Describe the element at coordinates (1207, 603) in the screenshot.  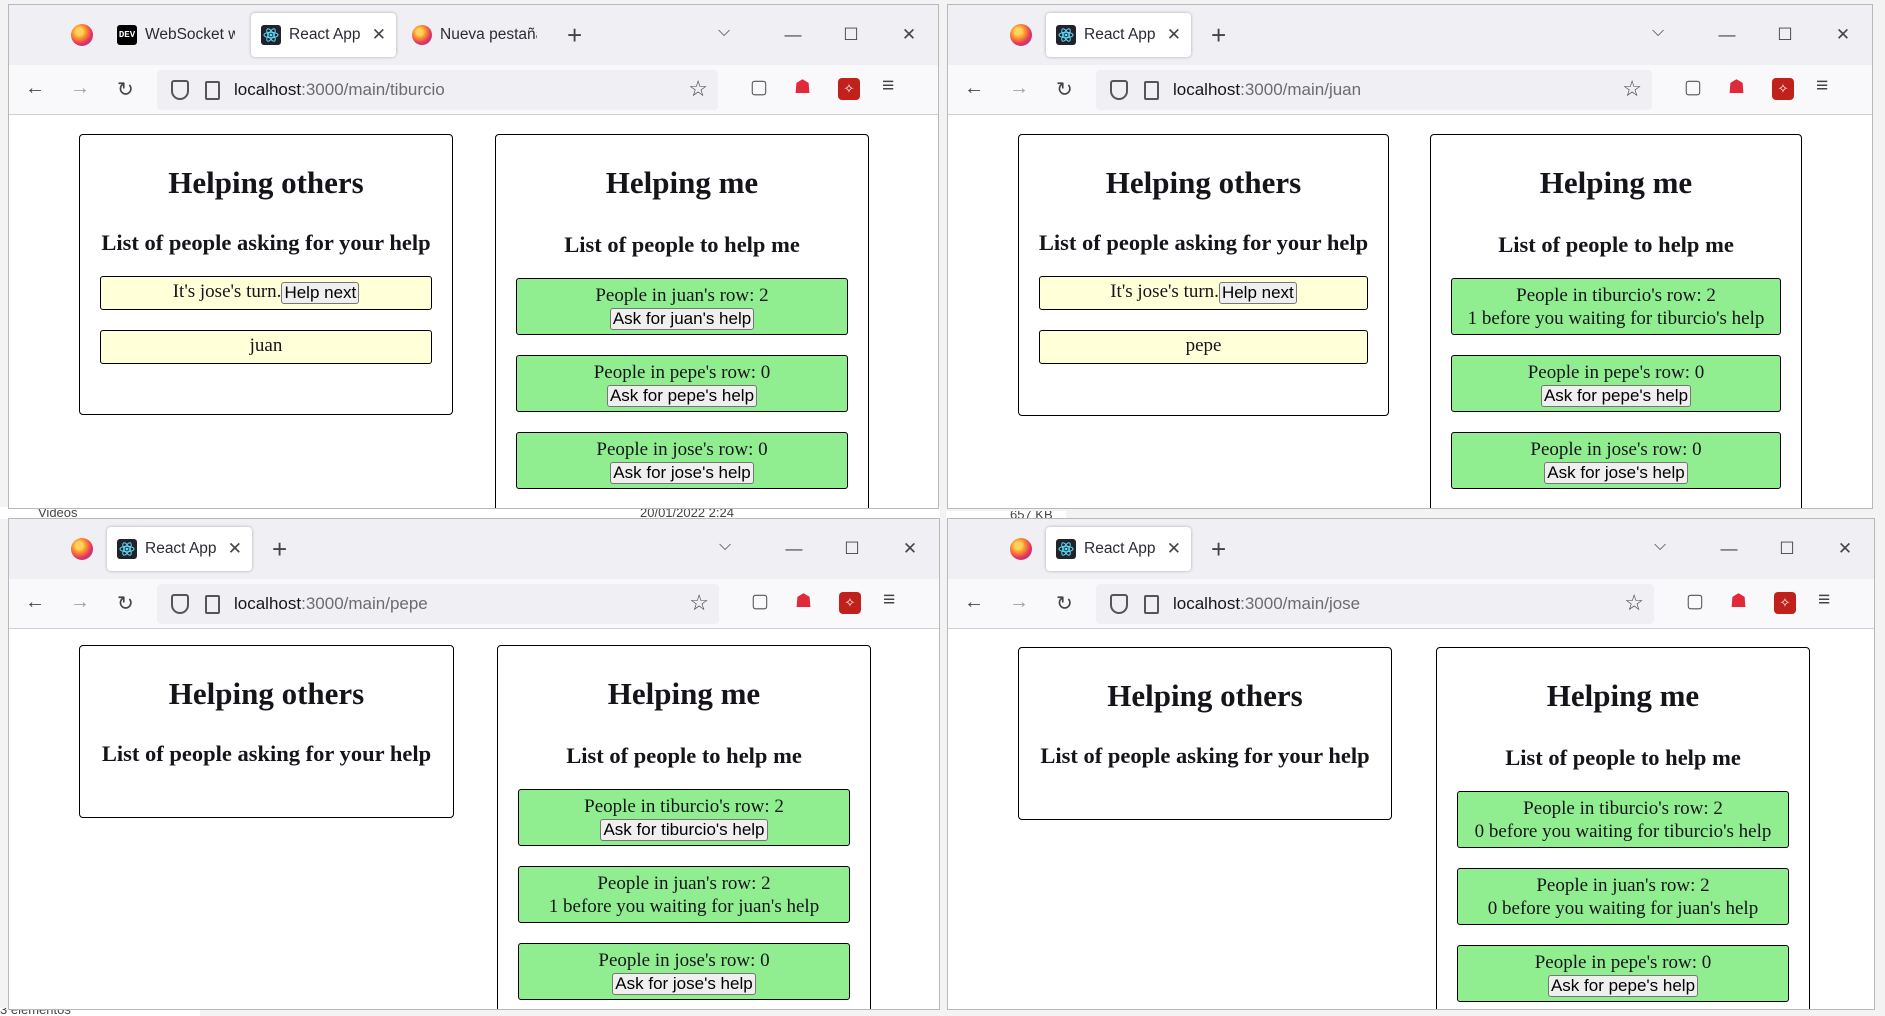
I see `url-host: localhost` at that location.